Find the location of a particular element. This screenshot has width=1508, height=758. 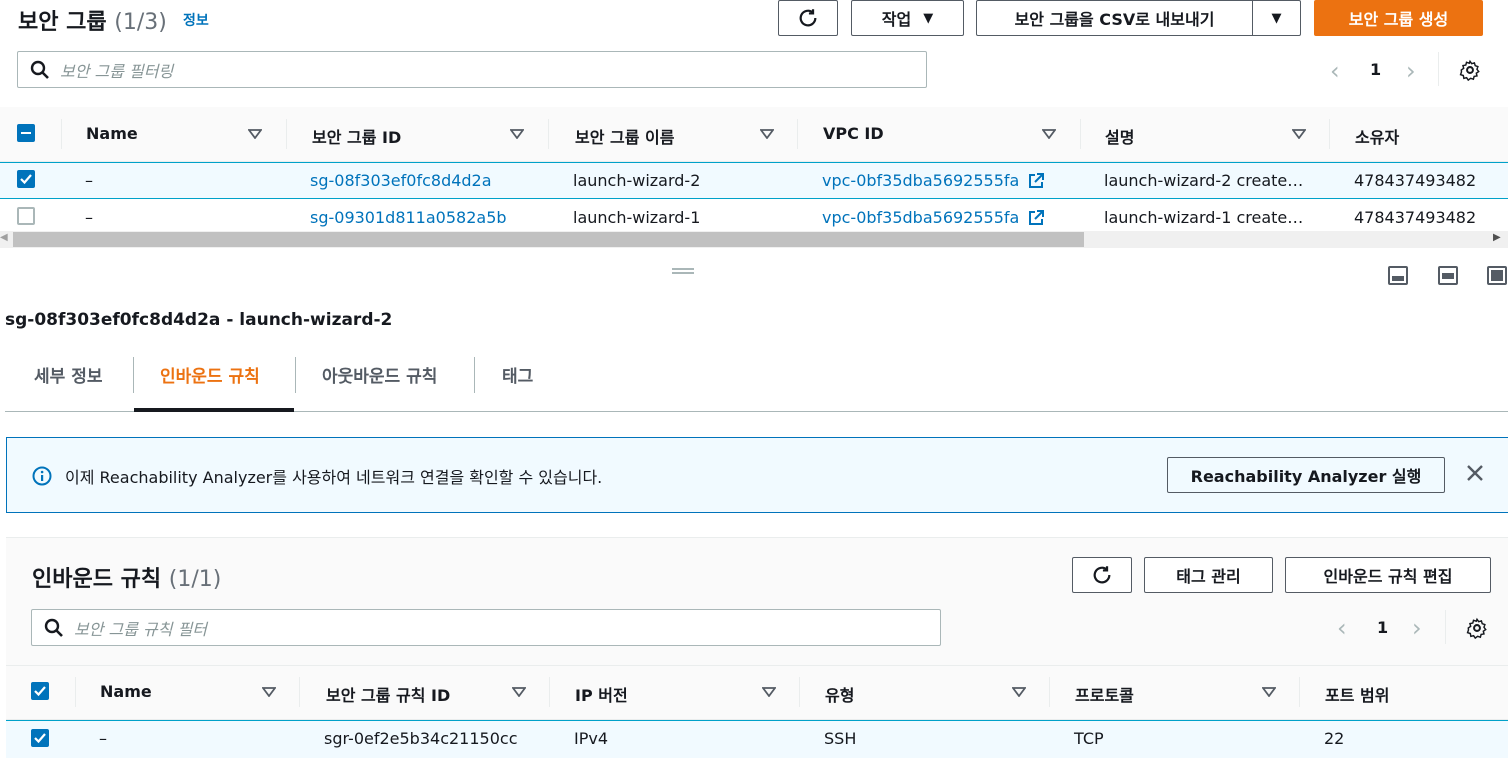

column-header-type: 유형 is located at coordinates (839, 694).